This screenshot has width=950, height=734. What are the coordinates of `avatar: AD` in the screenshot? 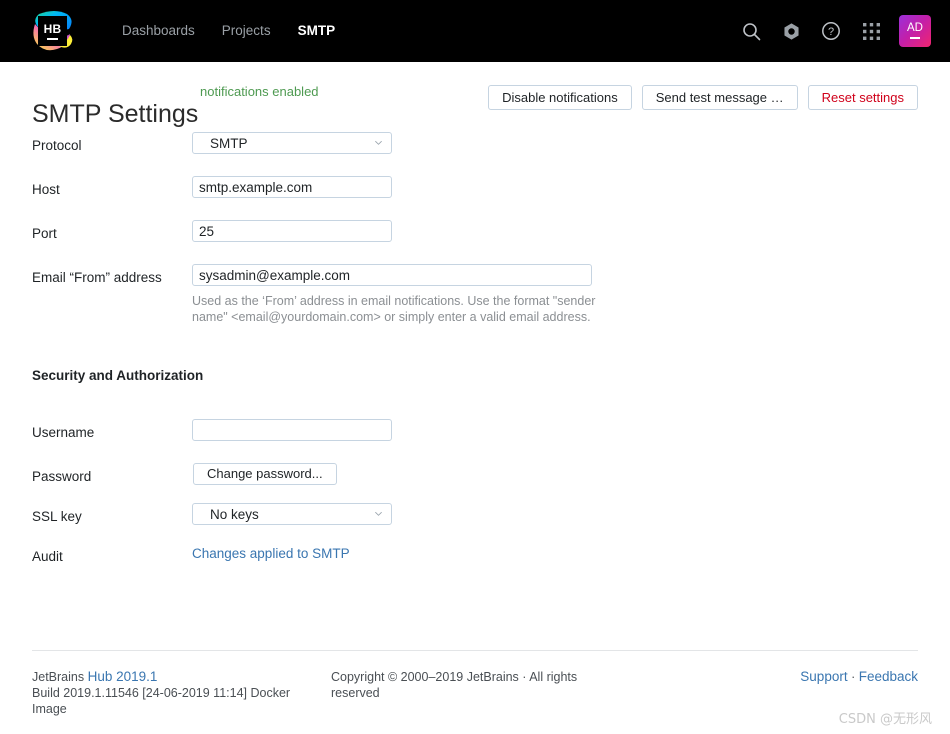 It's located at (915, 31).